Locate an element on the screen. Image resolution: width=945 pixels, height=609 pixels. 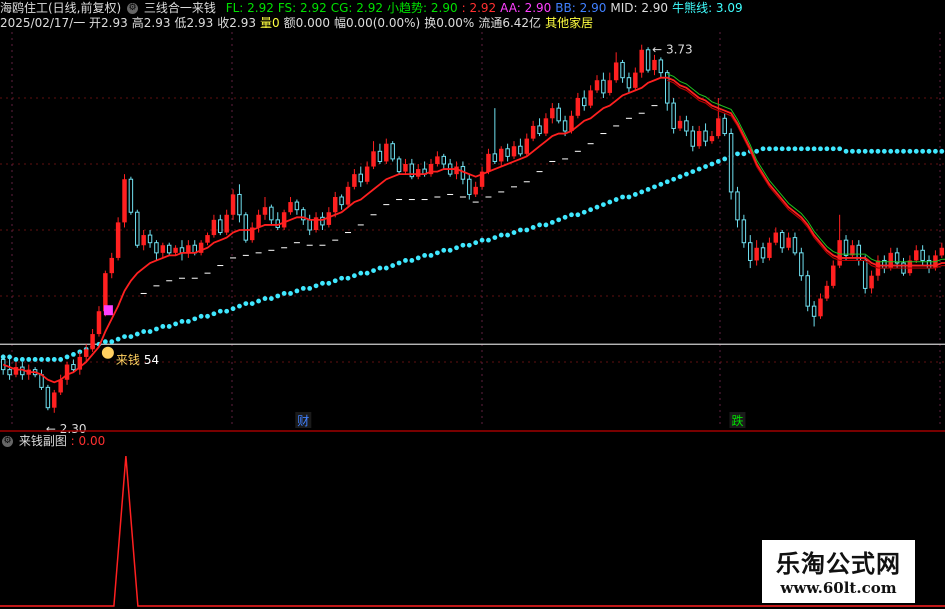
settings-gear-icon: ⚙ is located at coordinates (7, 441).